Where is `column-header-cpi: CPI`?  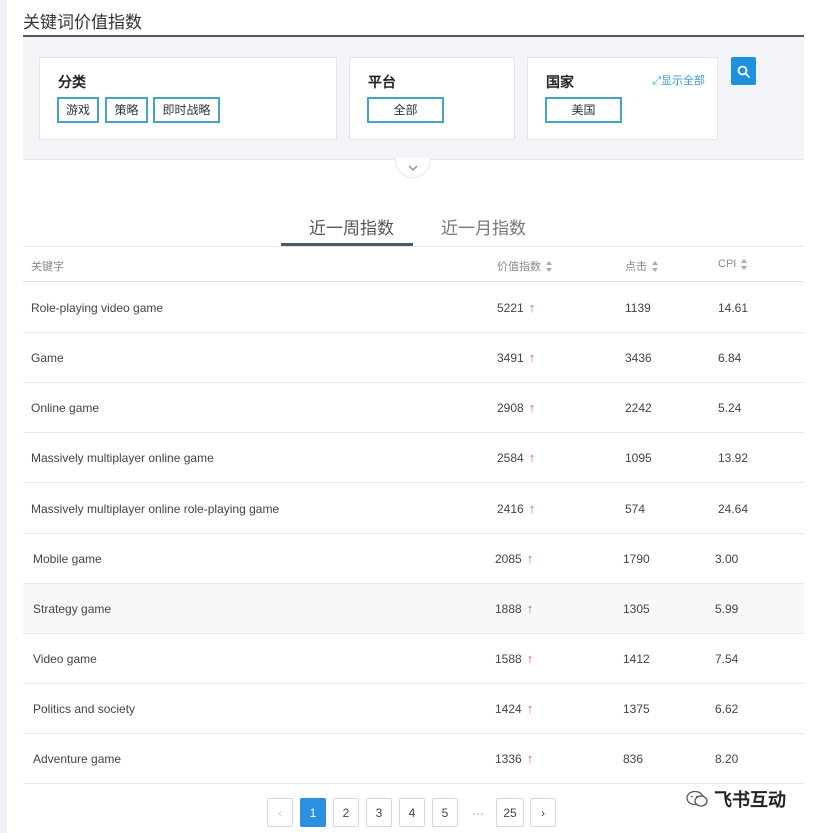
column-header-cpi: CPI is located at coordinates (733, 264).